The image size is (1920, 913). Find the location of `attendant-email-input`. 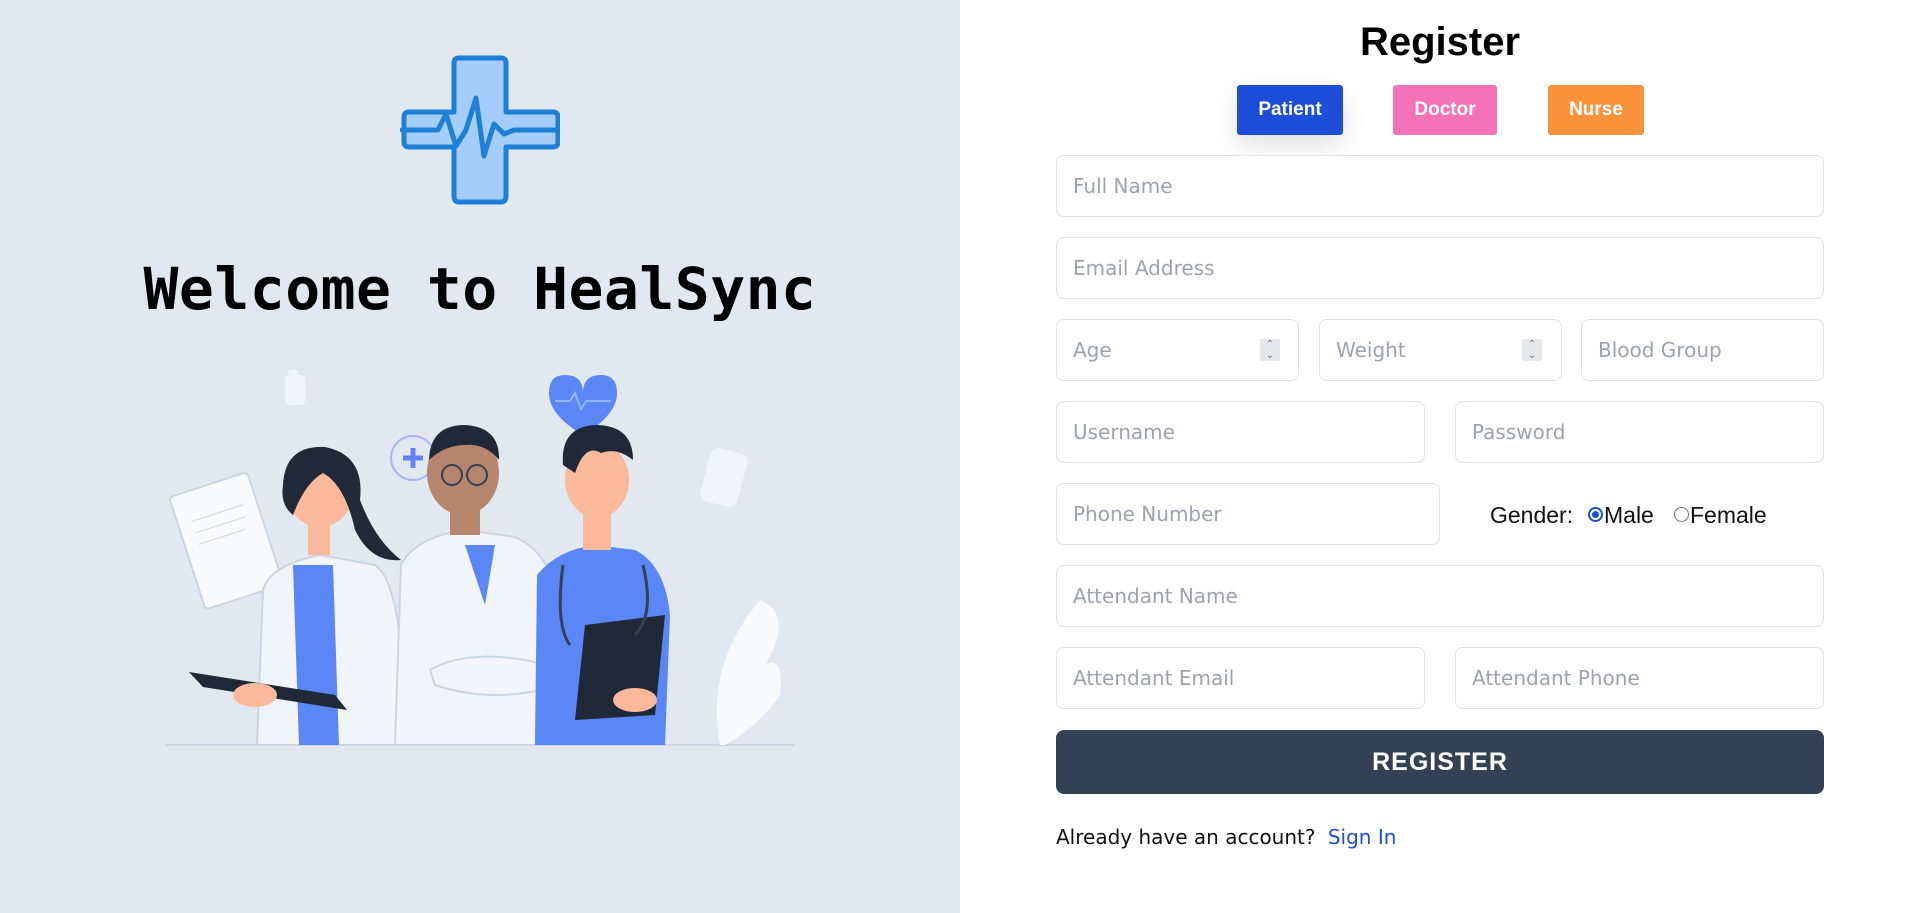

attendant-email-input is located at coordinates (1240, 678).